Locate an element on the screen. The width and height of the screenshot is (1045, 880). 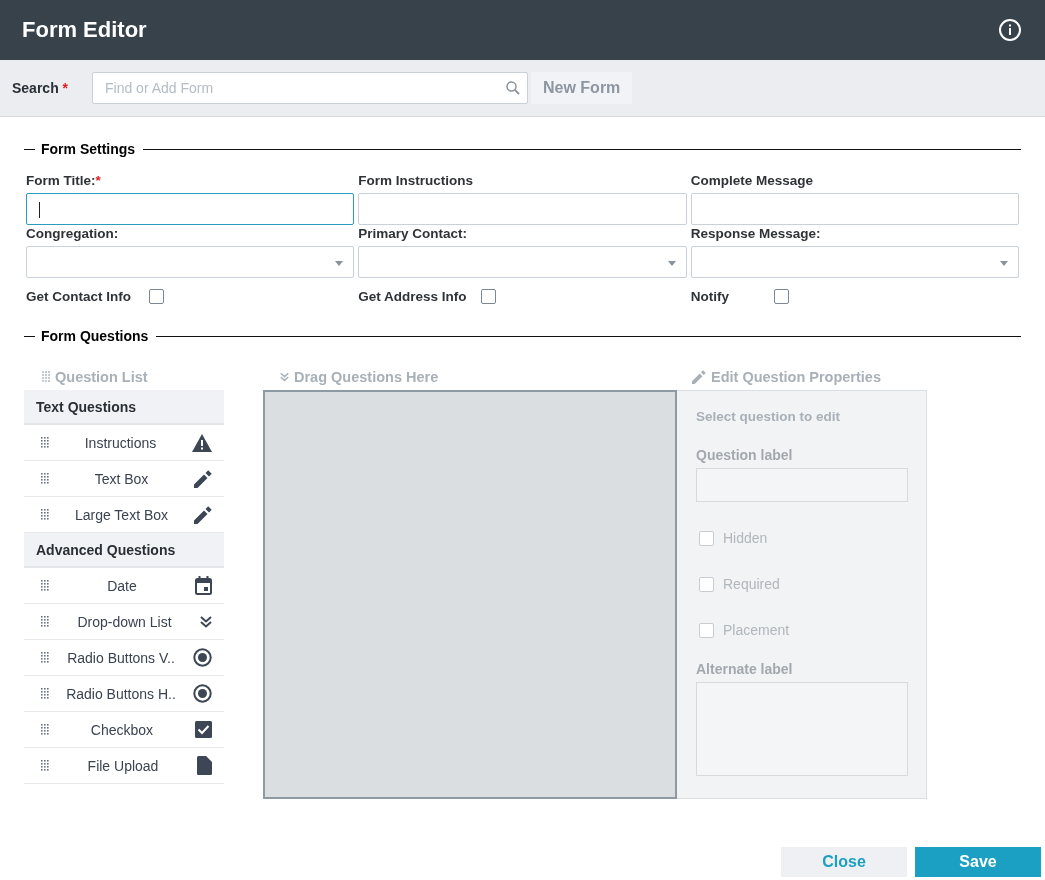
panel-title: Drag Questions Here is located at coordinates (366, 377).